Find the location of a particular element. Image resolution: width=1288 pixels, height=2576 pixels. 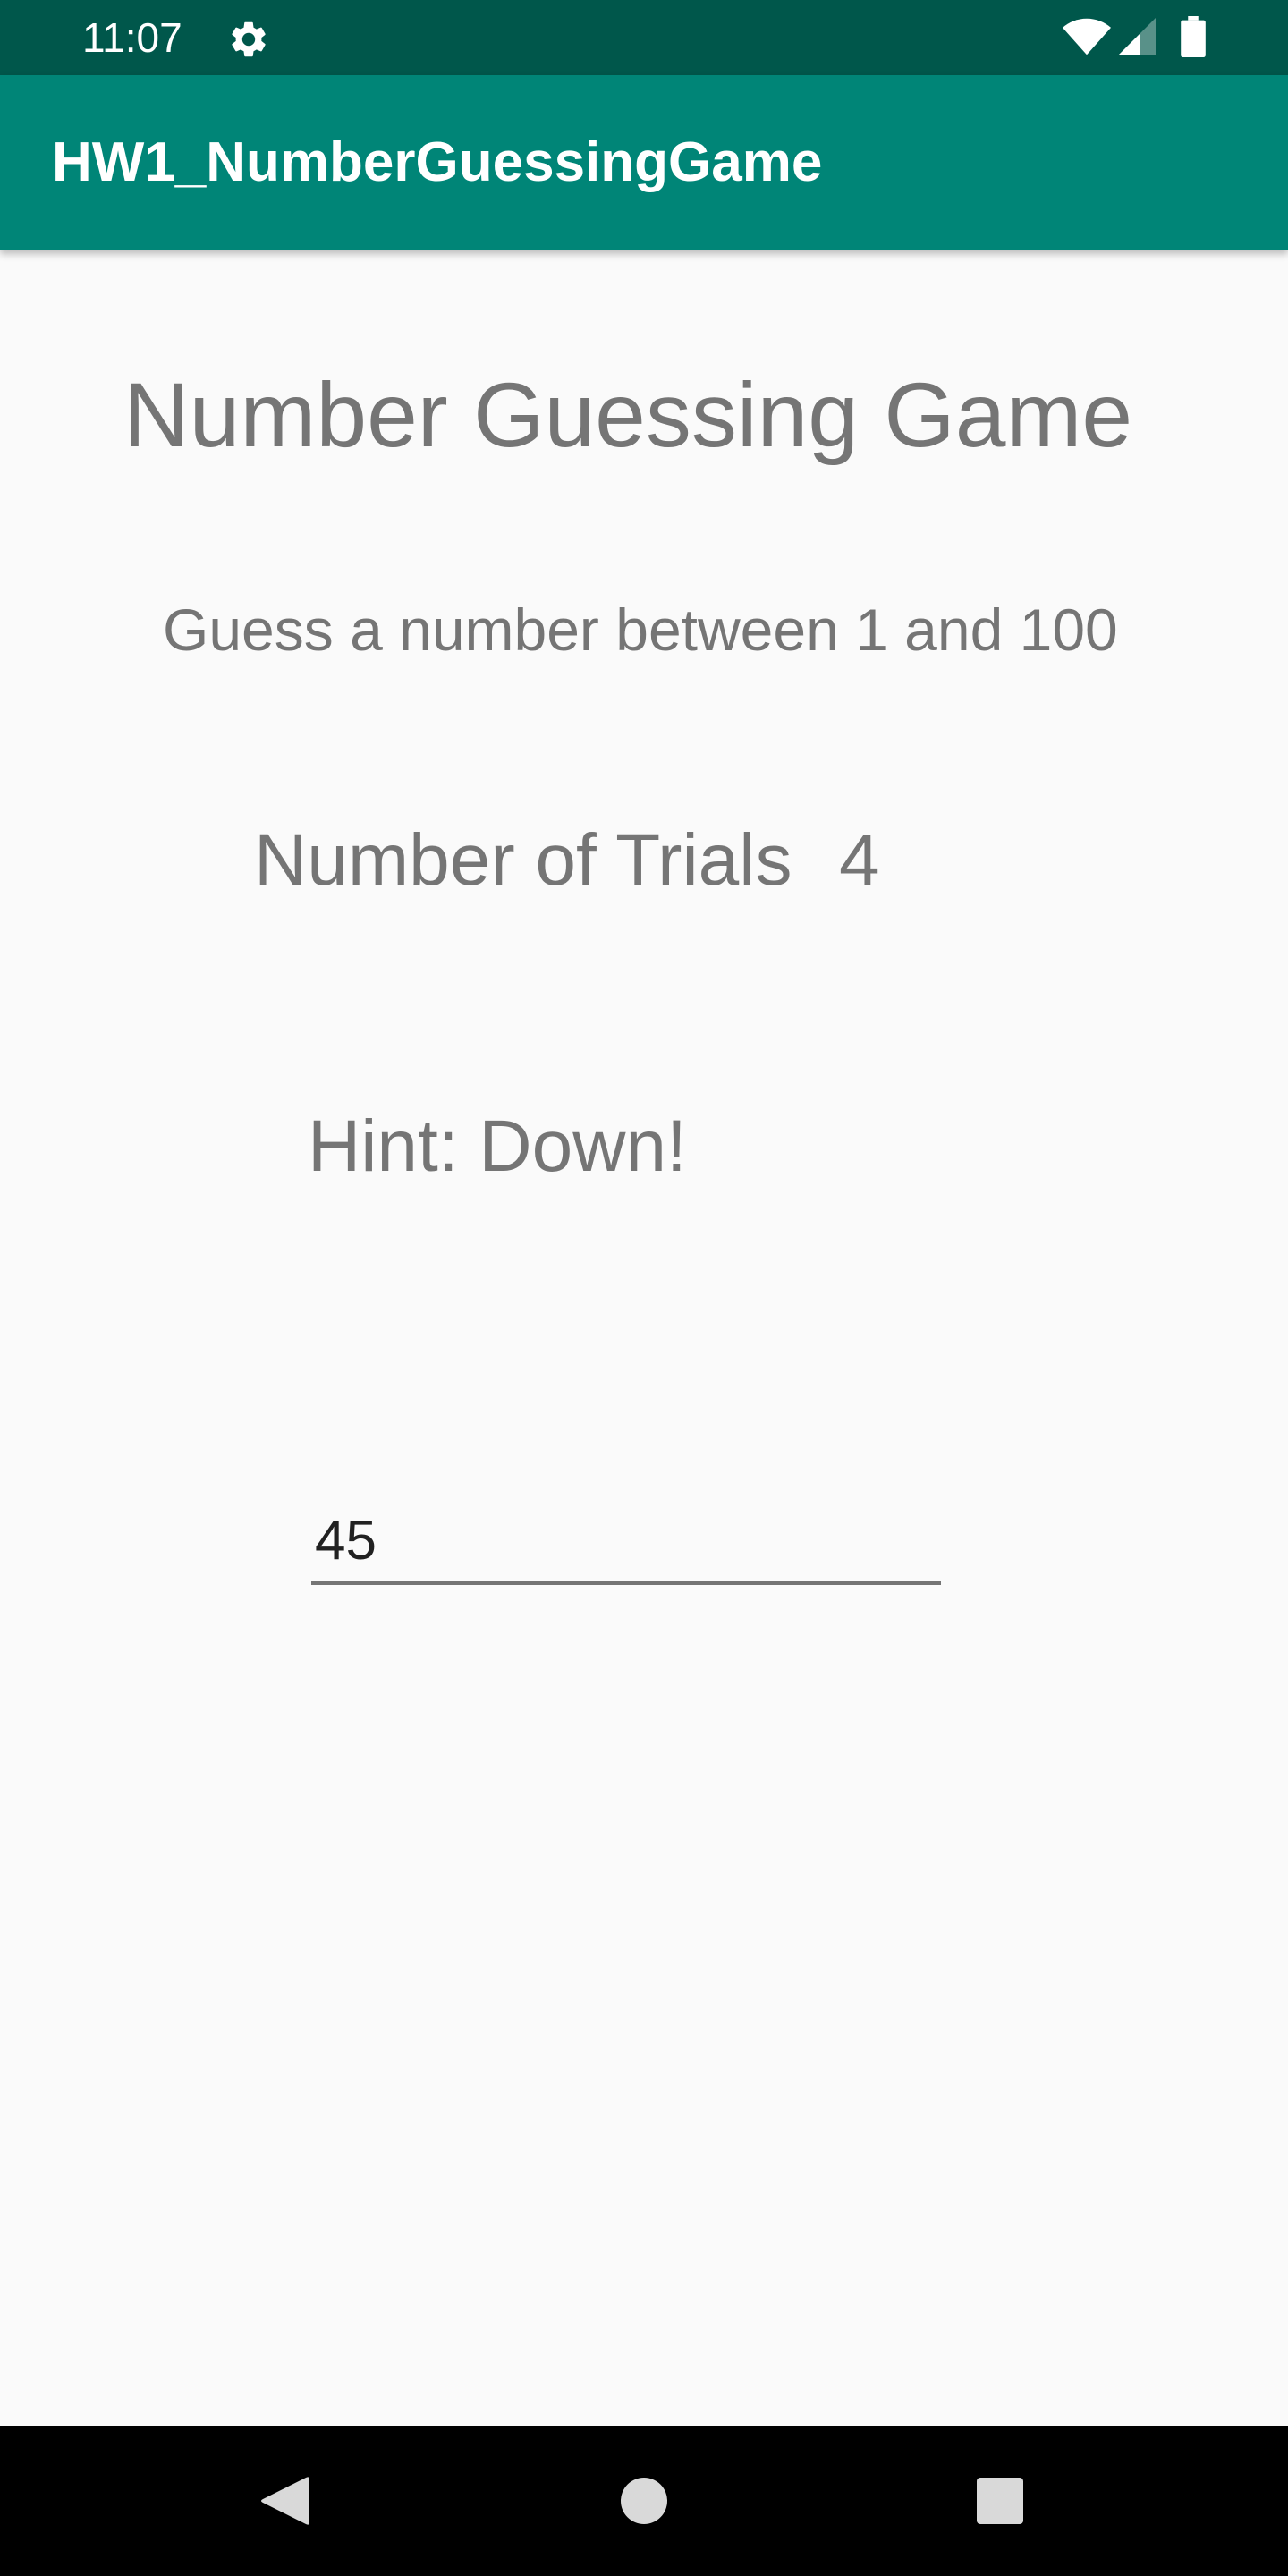

home-icon is located at coordinates (644, 2501).